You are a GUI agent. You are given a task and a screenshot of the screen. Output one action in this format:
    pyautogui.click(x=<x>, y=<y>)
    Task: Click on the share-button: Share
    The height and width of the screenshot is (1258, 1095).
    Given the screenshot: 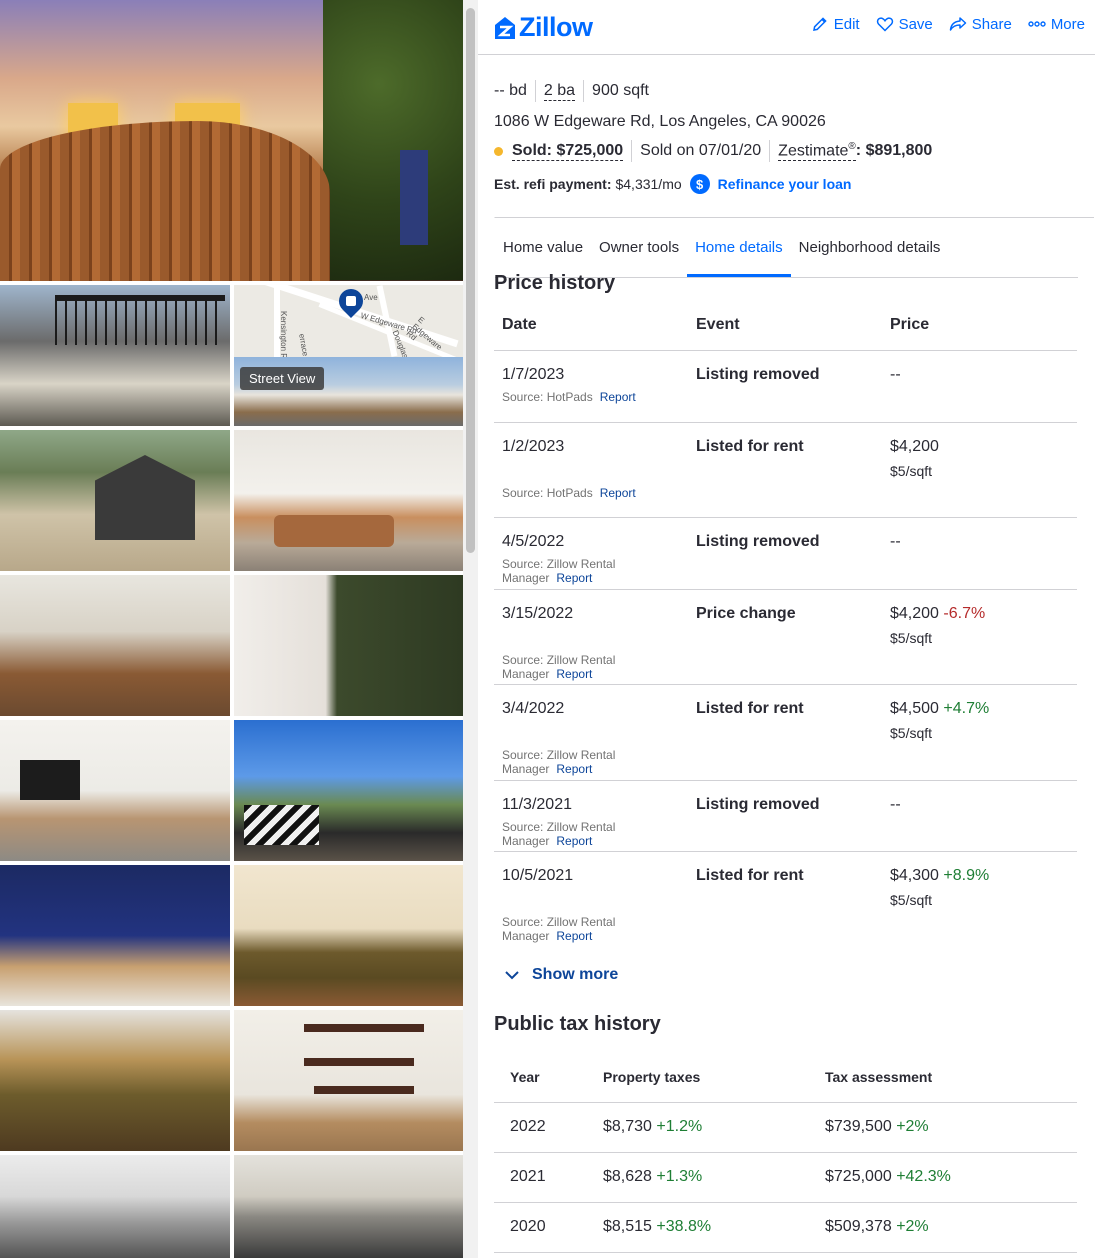 What is the action you would take?
    pyautogui.click(x=980, y=24)
    